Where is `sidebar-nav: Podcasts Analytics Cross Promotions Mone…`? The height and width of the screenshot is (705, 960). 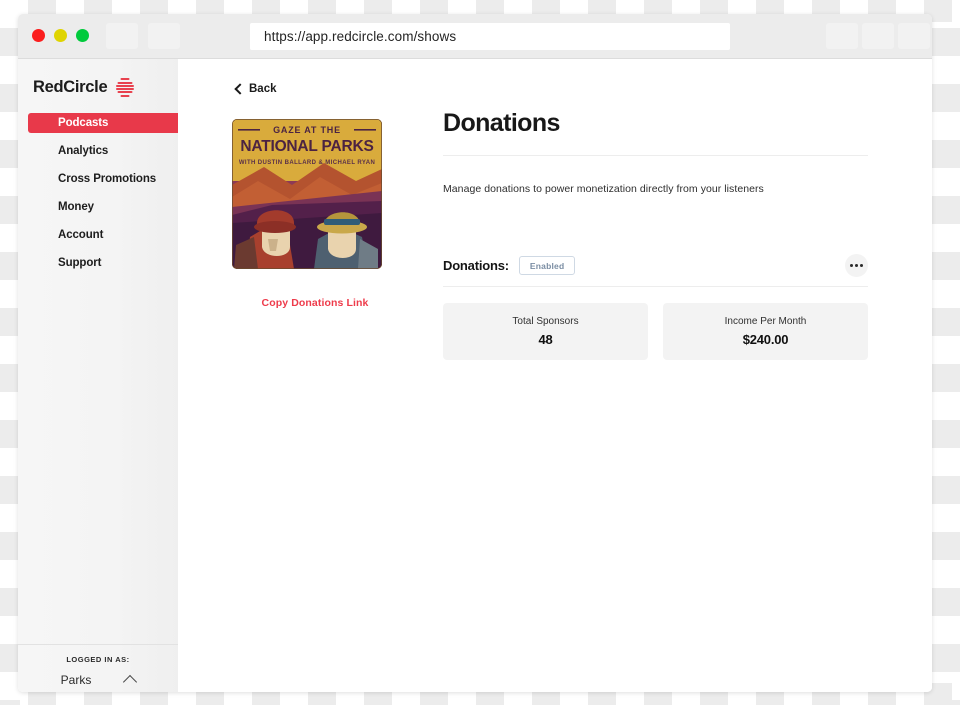
sidebar-nav: Podcasts Analytics Cross Promotions Mone… is located at coordinates (101, 196).